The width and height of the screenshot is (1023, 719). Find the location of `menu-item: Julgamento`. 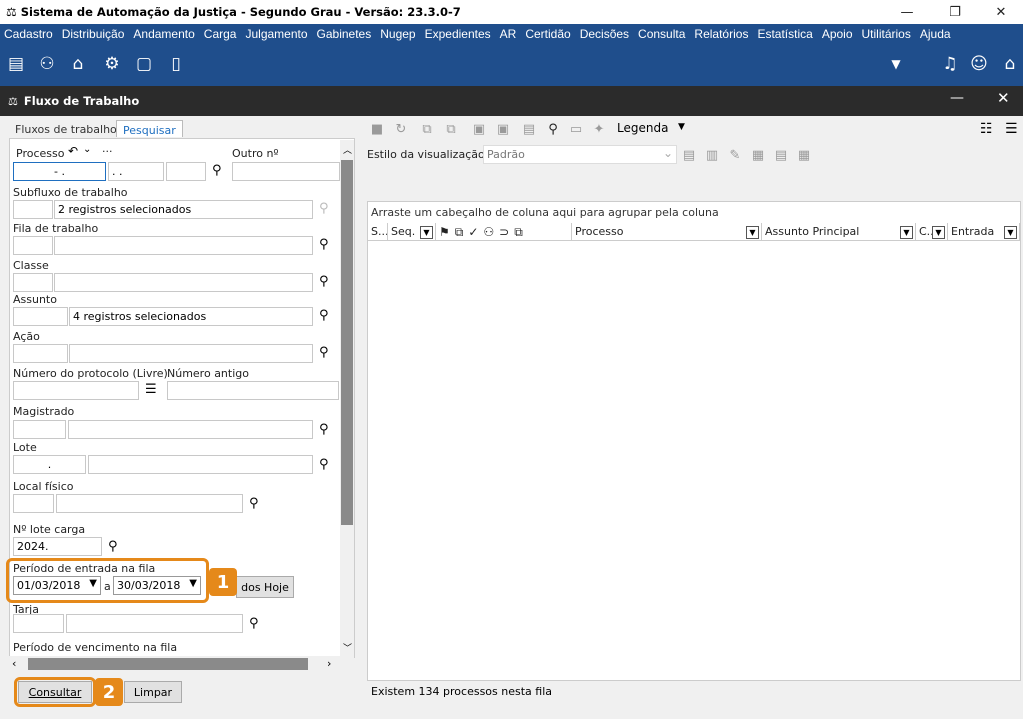

menu-item: Julgamento is located at coordinates (276, 34).